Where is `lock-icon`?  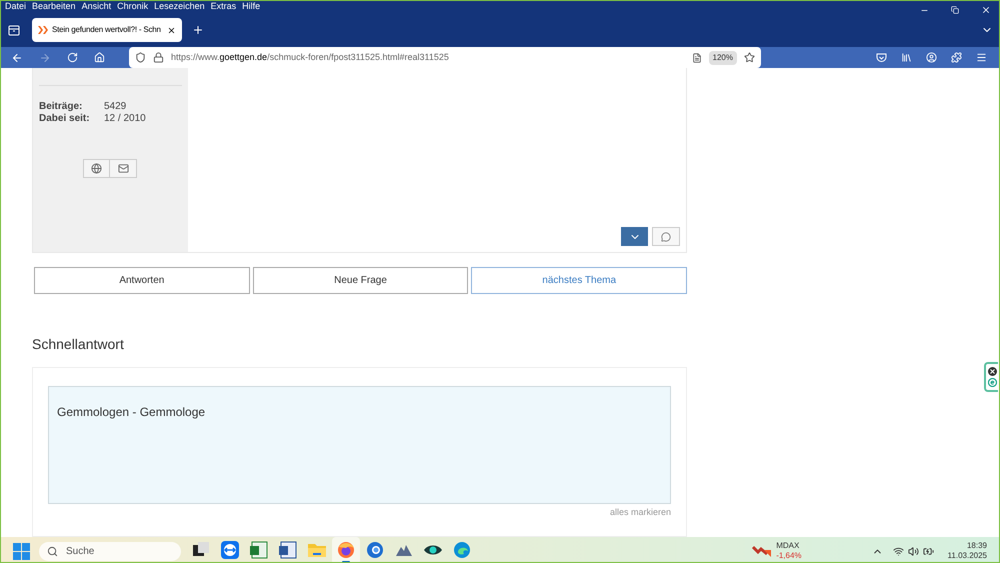 lock-icon is located at coordinates (158, 57).